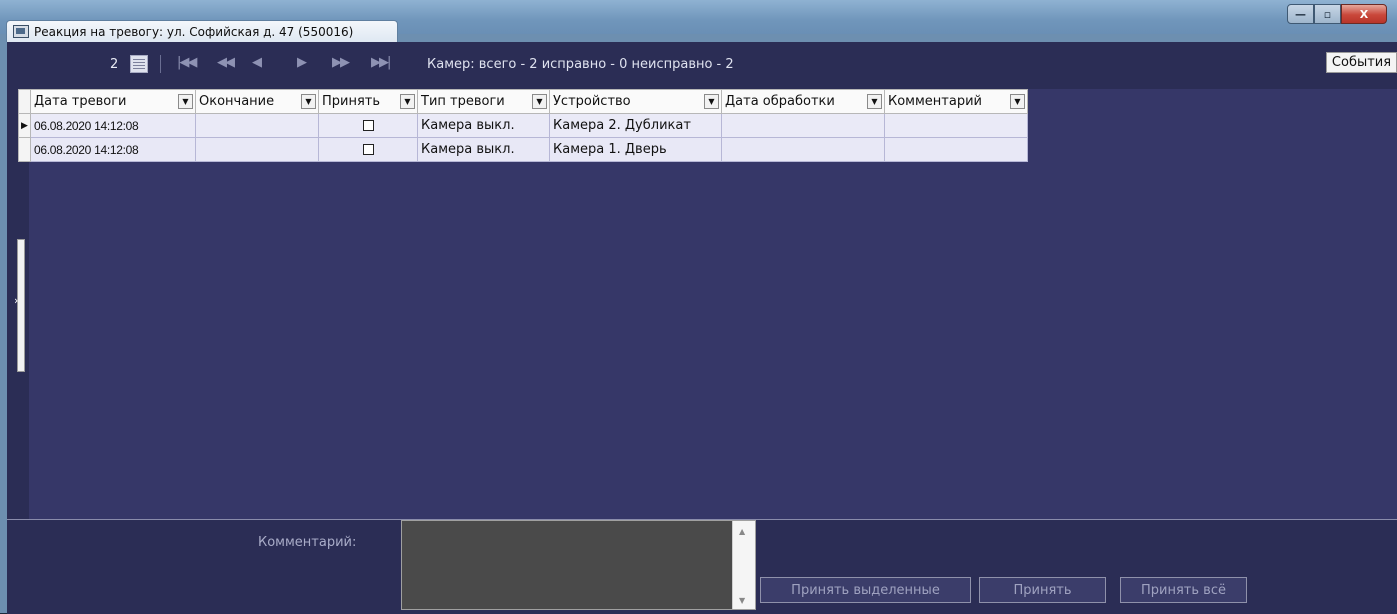 This screenshot has width=1397, height=614. What do you see at coordinates (307, 542) in the screenshot?
I see `comment-label: Комментарий:` at bounding box center [307, 542].